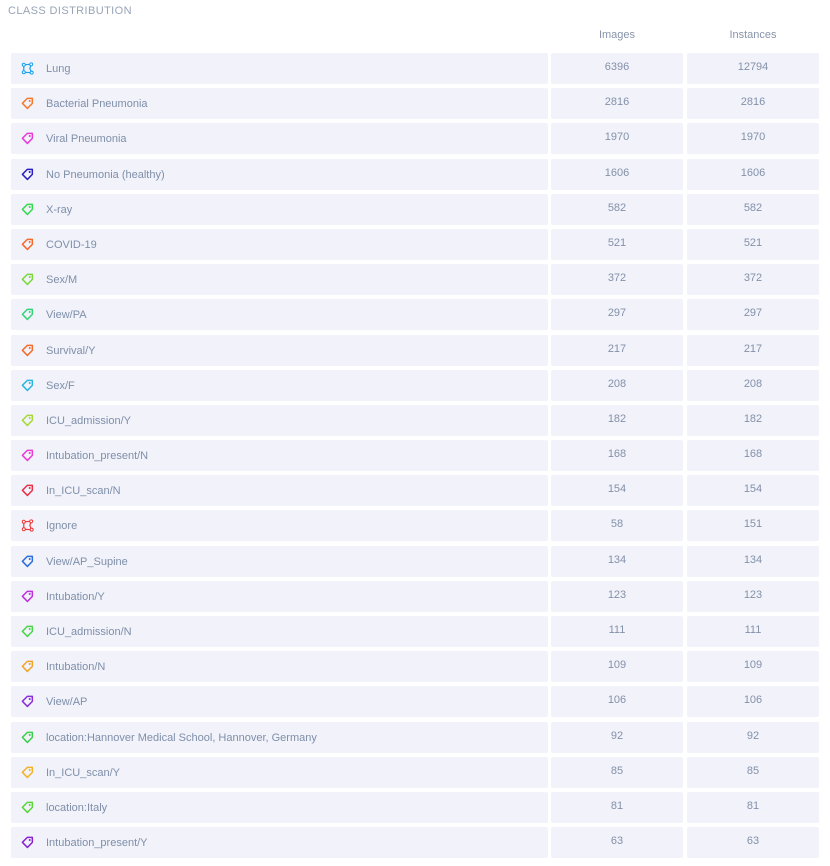 The height and width of the screenshot is (866, 830). I want to click on images-count-cell: 6396, so click(617, 68).